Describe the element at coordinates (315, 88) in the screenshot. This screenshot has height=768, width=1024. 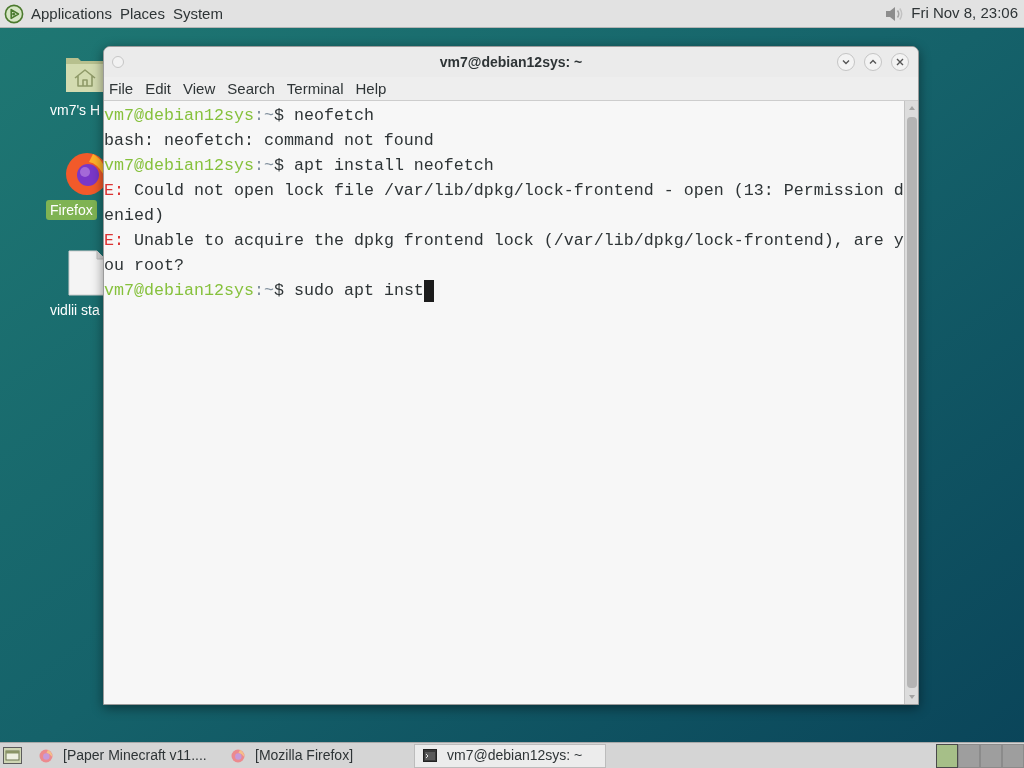
I see `menu-item: Terminal` at that location.